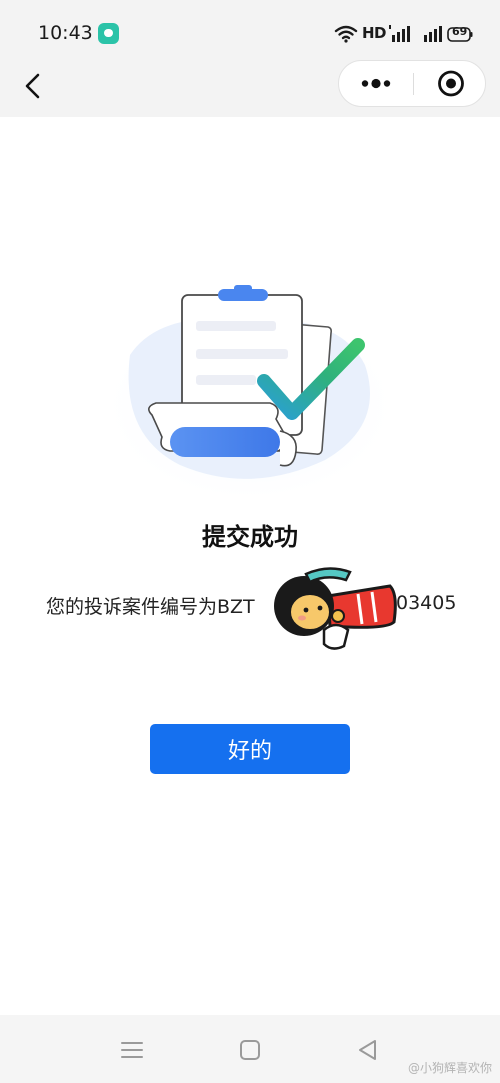 This screenshot has width=500, height=1083. I want to click on status-indicators: HD 69, so click(403, 33).